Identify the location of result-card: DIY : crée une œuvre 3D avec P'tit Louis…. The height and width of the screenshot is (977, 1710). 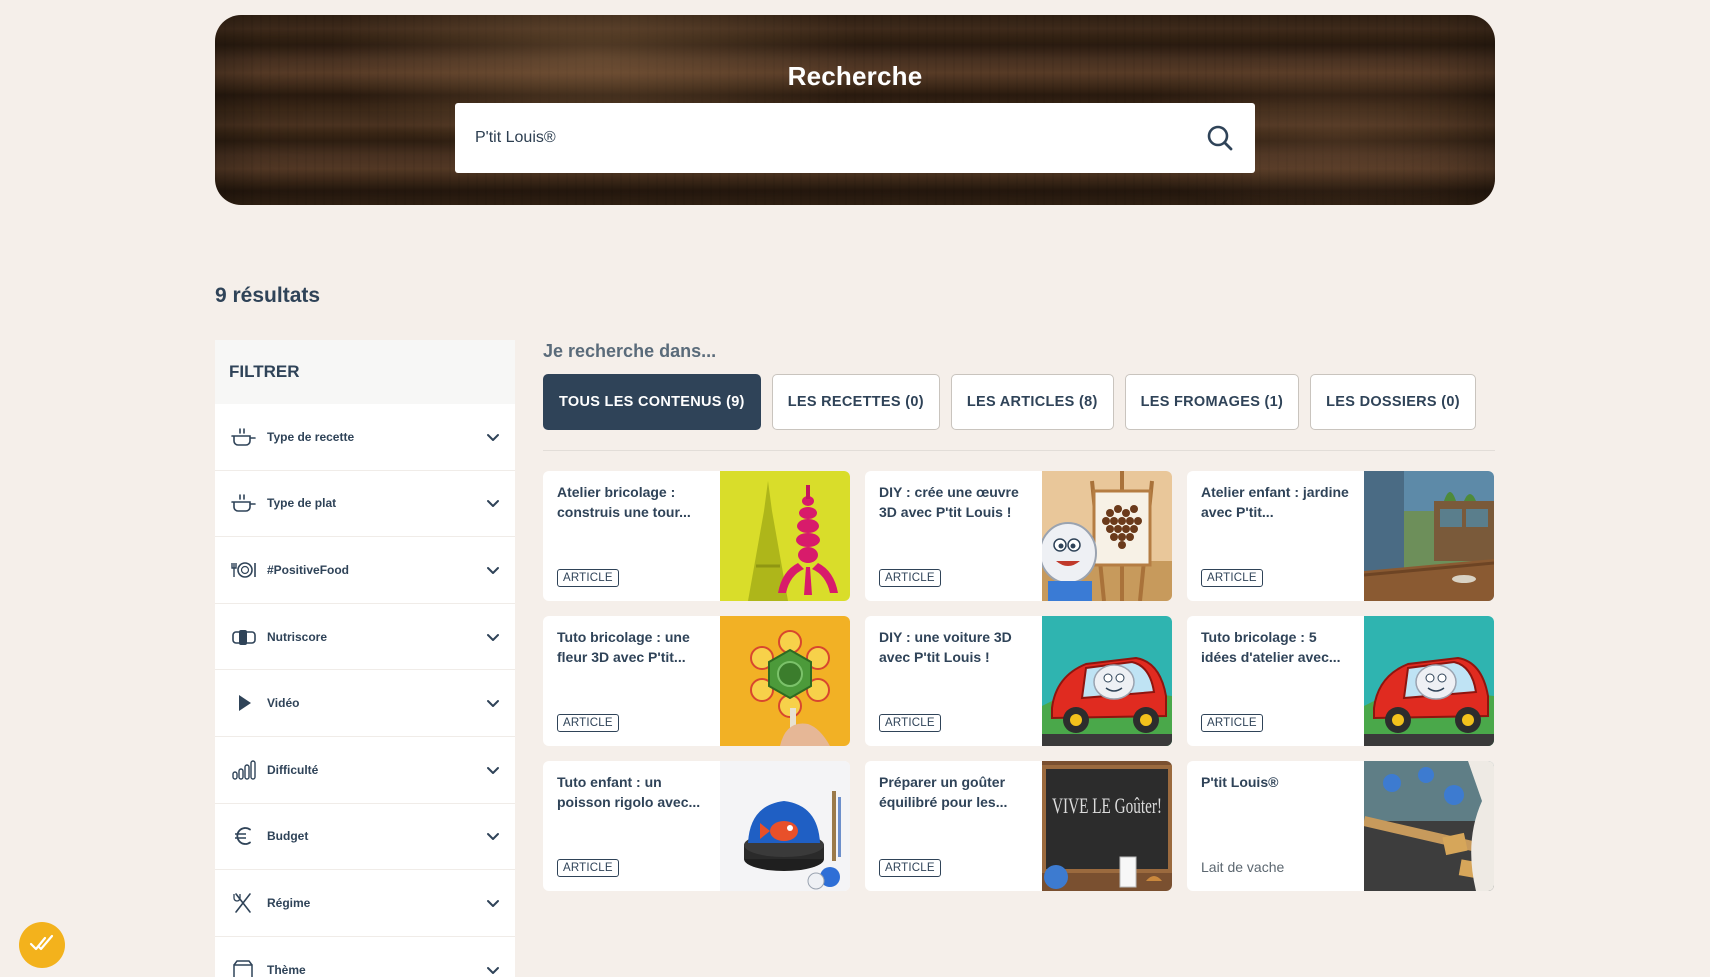
(1018, 536).